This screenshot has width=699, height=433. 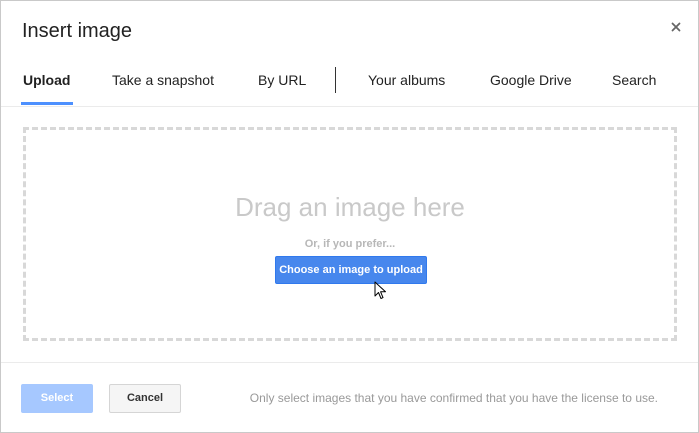 I want to click on tab-by-url: By URL, so click(x=282, y=82).